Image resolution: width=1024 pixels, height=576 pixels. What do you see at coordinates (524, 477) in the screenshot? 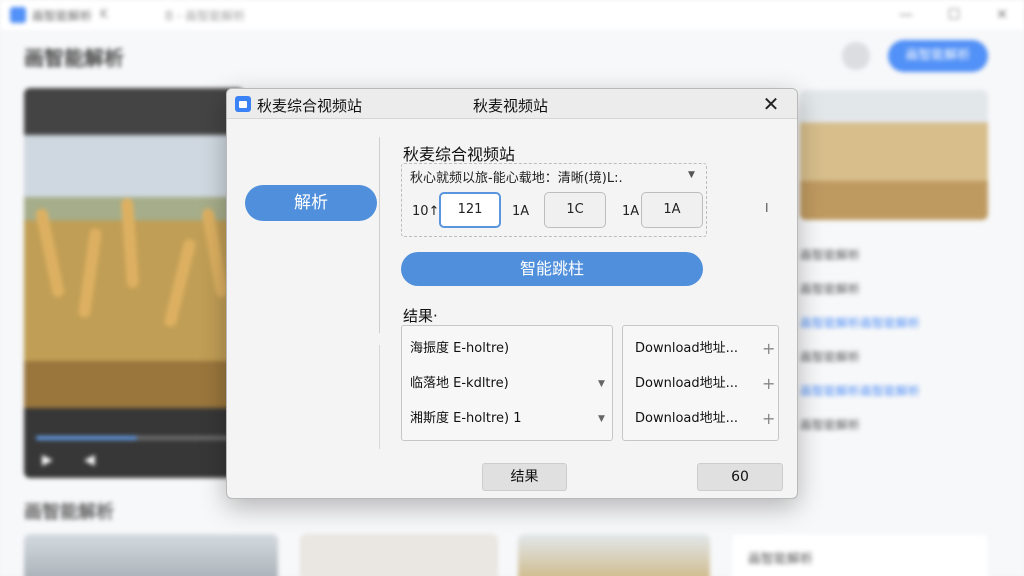
I see `result-button: 结果` at bounding box center [524, 477].